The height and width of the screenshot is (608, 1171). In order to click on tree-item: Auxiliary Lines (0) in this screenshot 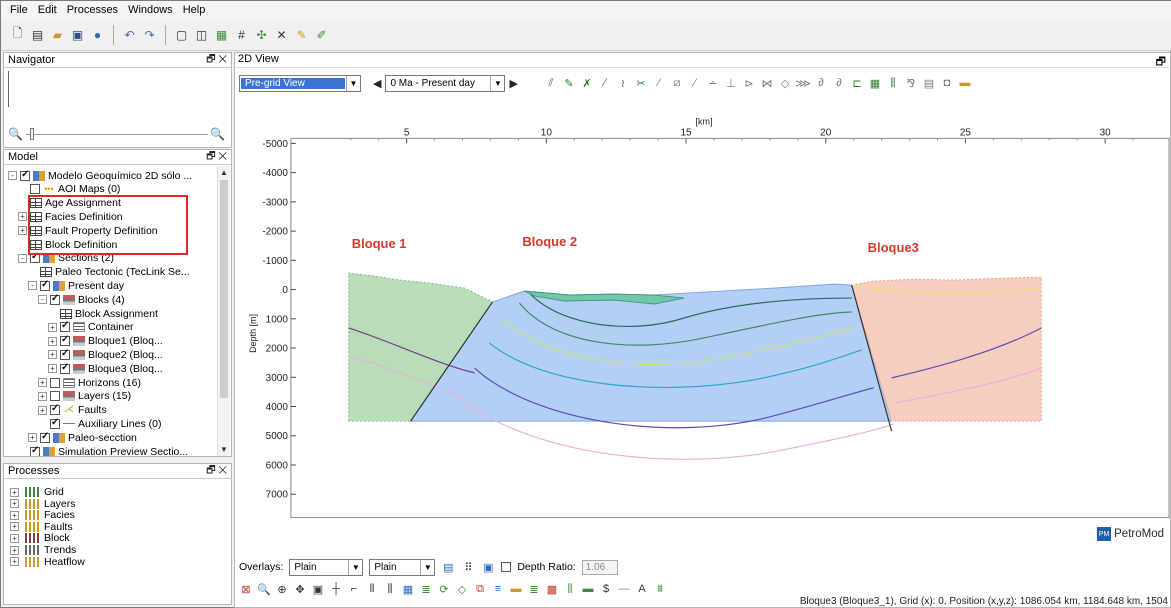, I will do `click(99, 423)`.